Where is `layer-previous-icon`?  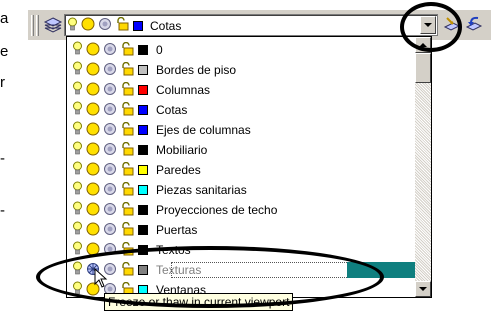 layer-previous-icon is located at coordinates (474, 23).